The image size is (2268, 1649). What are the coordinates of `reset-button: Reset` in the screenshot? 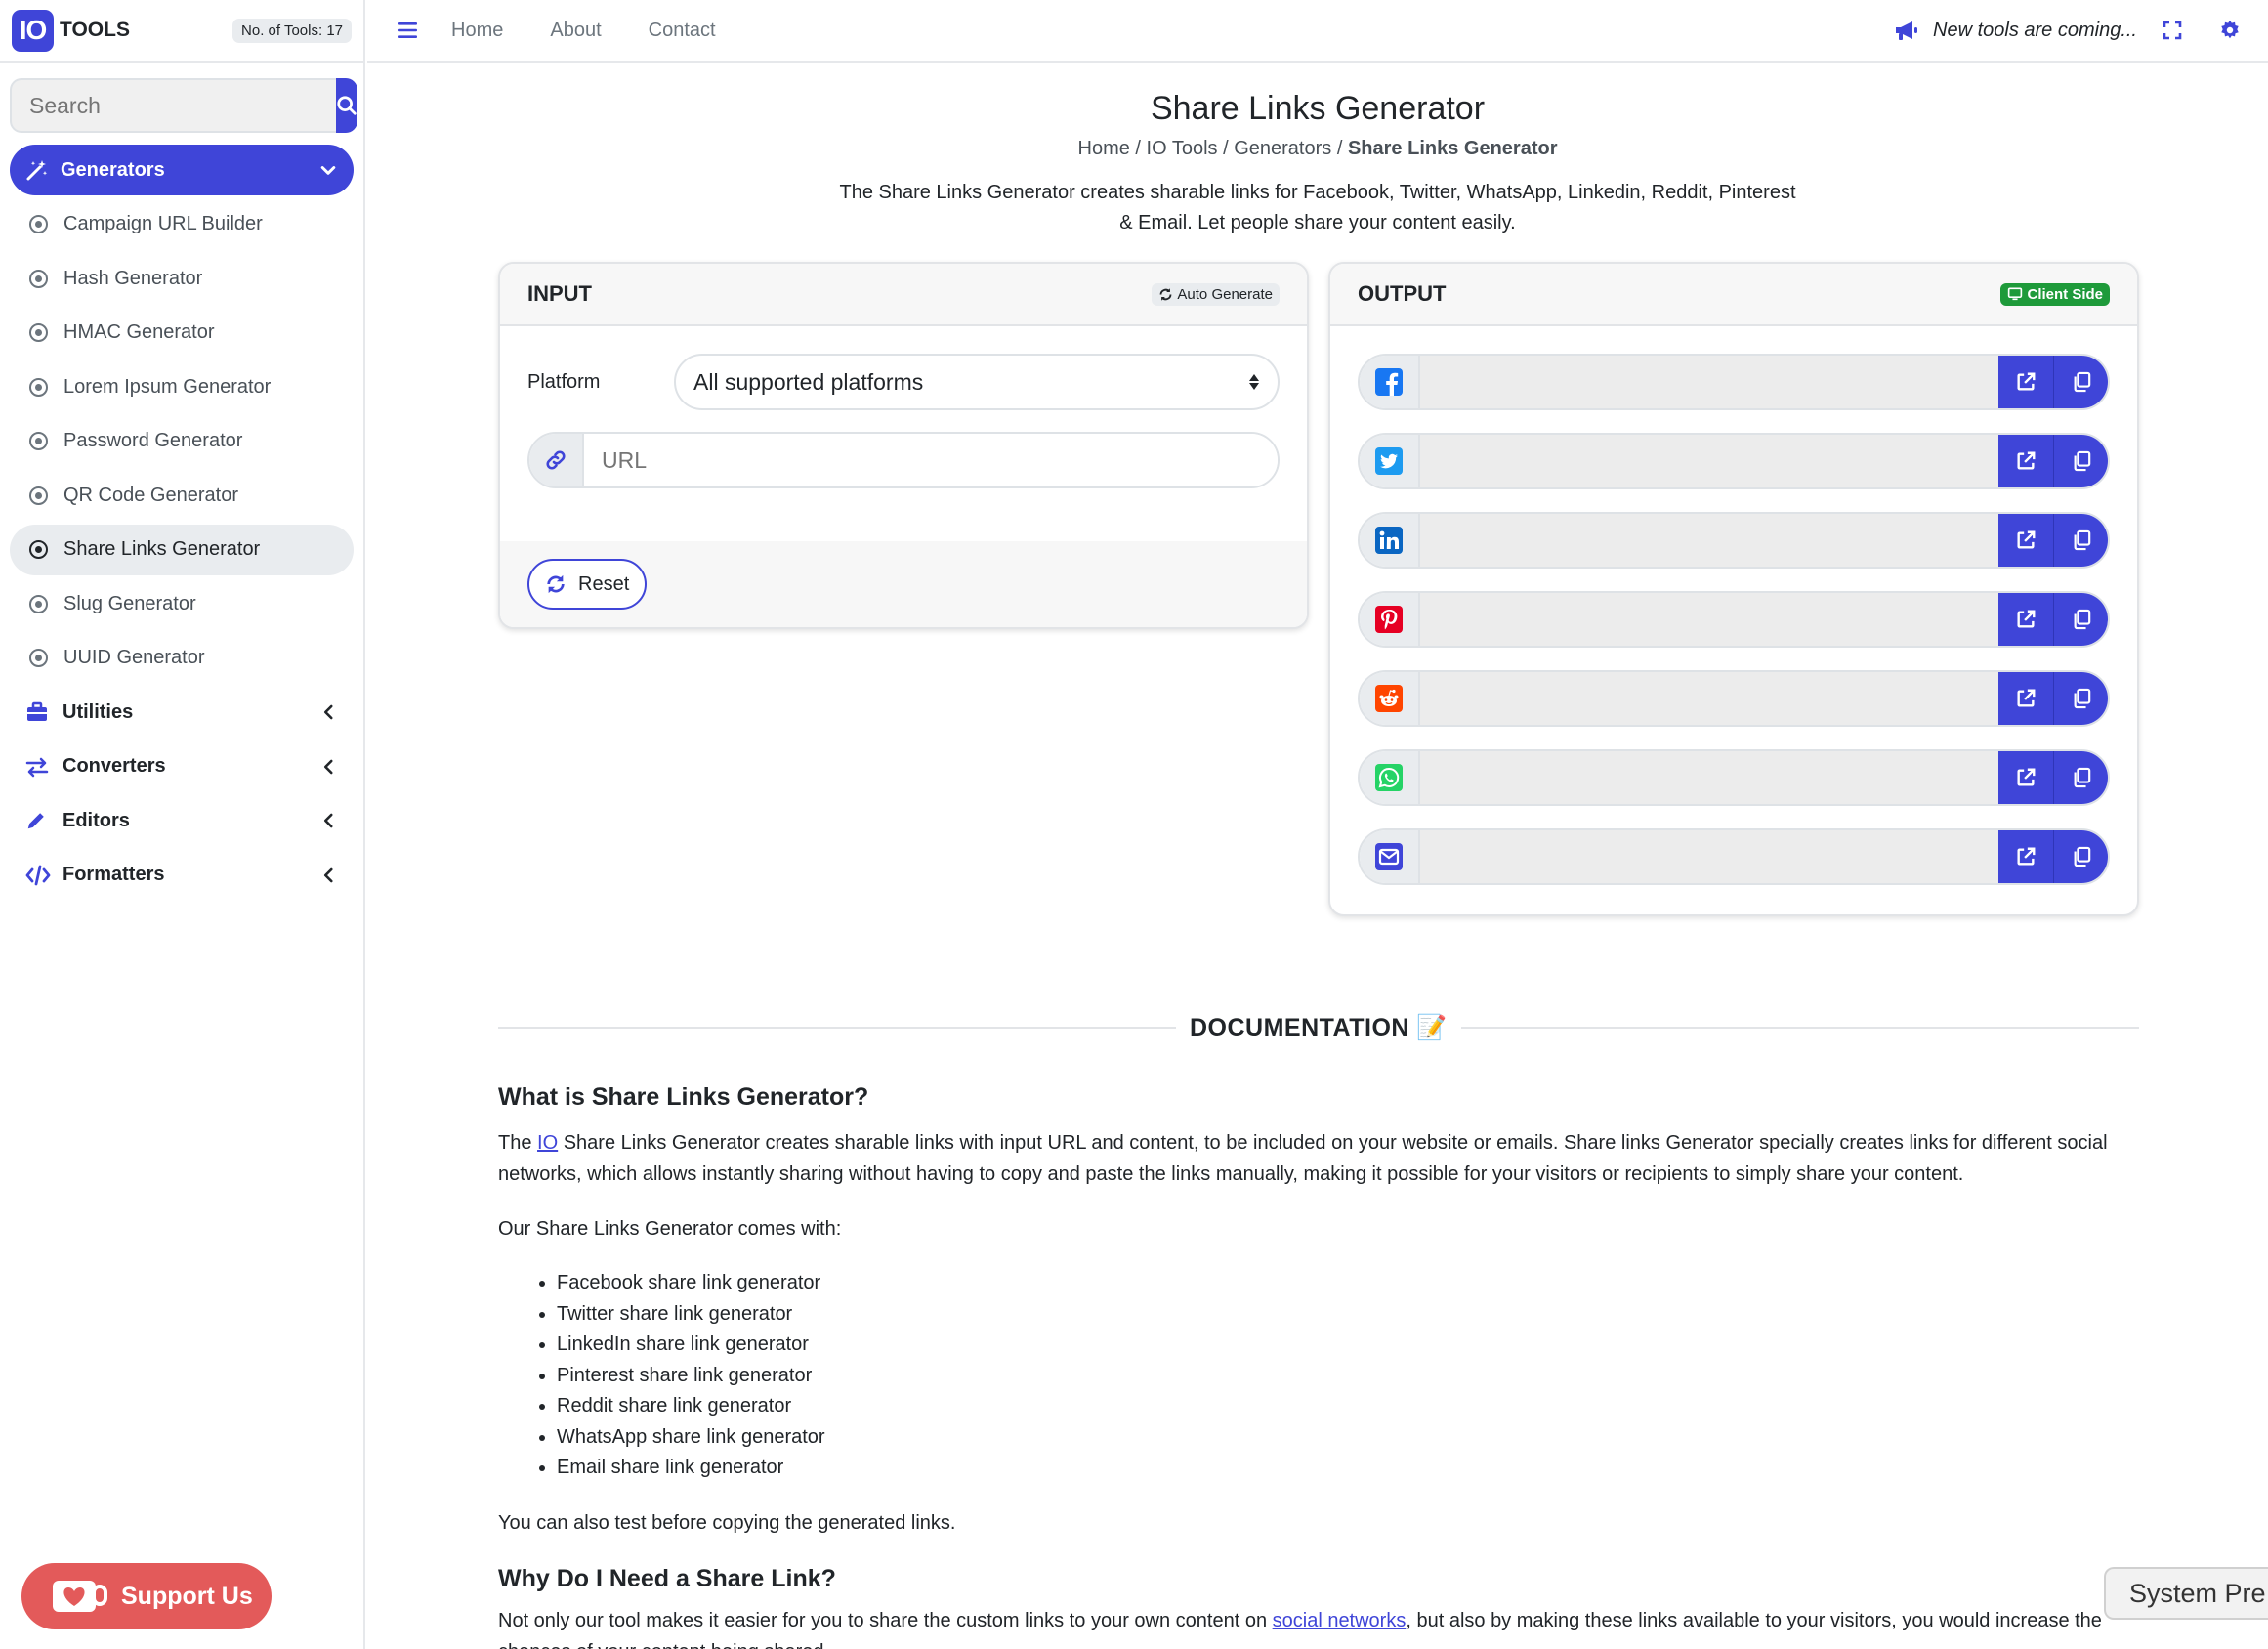 It's located at (587, 584).